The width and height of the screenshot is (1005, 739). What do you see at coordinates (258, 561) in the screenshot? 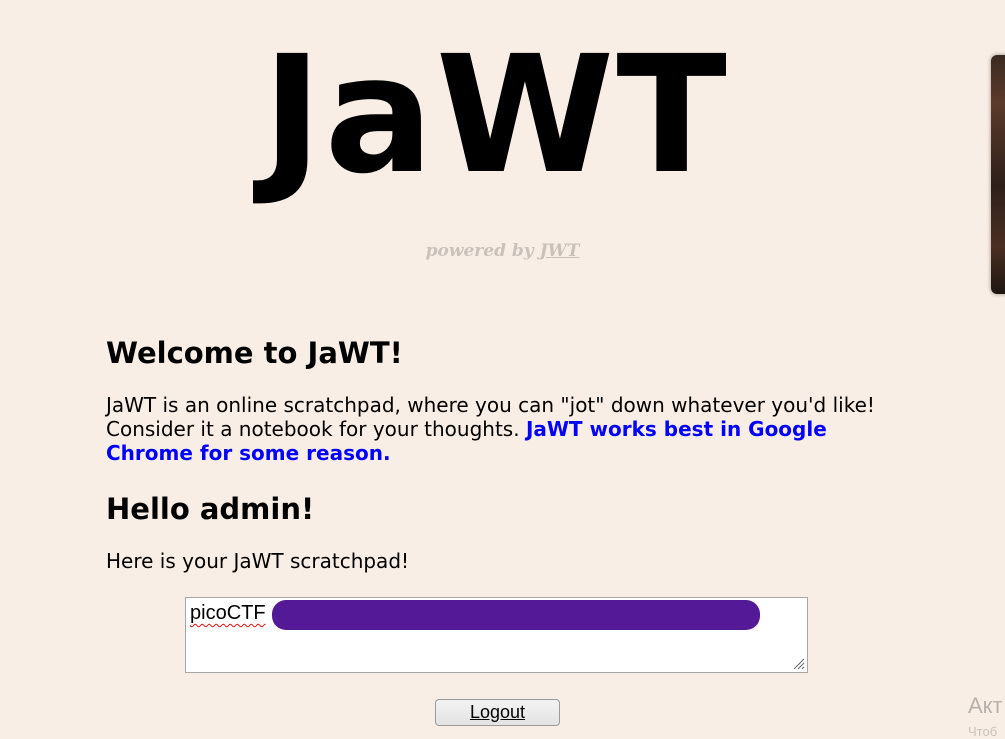
I see `scratchpad-label: Here is your JaWT scratchpad!` at bounding box center [258, 561].